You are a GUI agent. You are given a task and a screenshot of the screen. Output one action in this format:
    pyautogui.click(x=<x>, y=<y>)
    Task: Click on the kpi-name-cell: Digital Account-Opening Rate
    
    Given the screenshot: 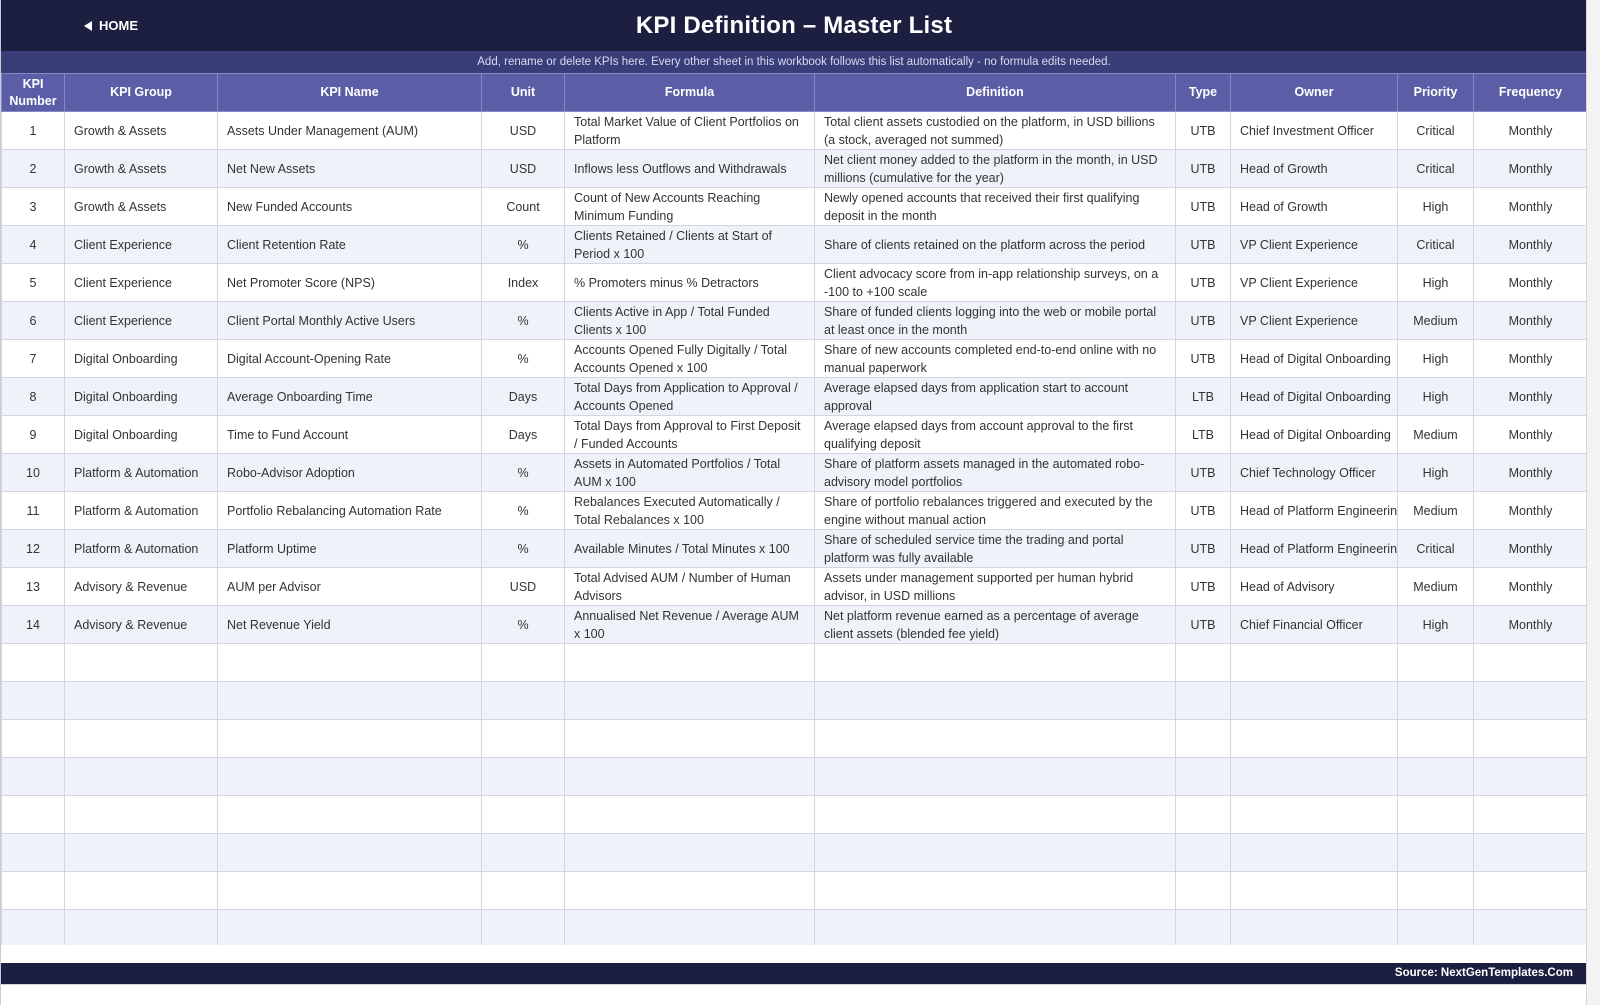 What is the action you would take?
    pyautogui.click(x=349, y=358)
    